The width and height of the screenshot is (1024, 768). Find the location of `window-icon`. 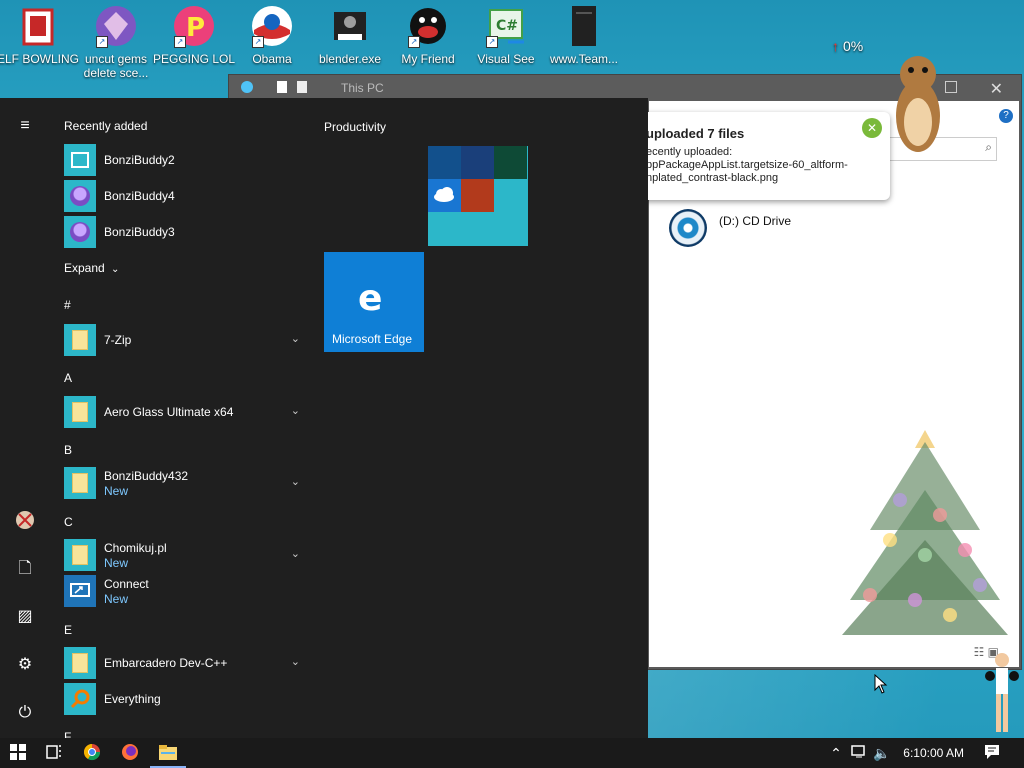

window-icon is located at coordinates (80, 160).